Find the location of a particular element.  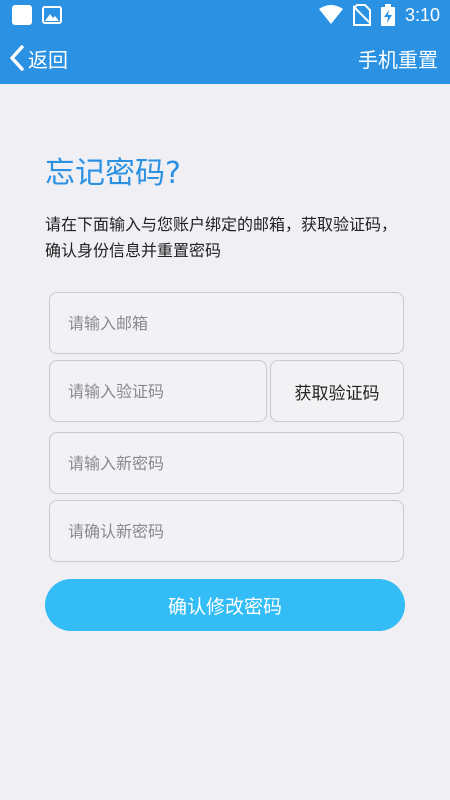

code-field-container is located at coordinates (158, 391).